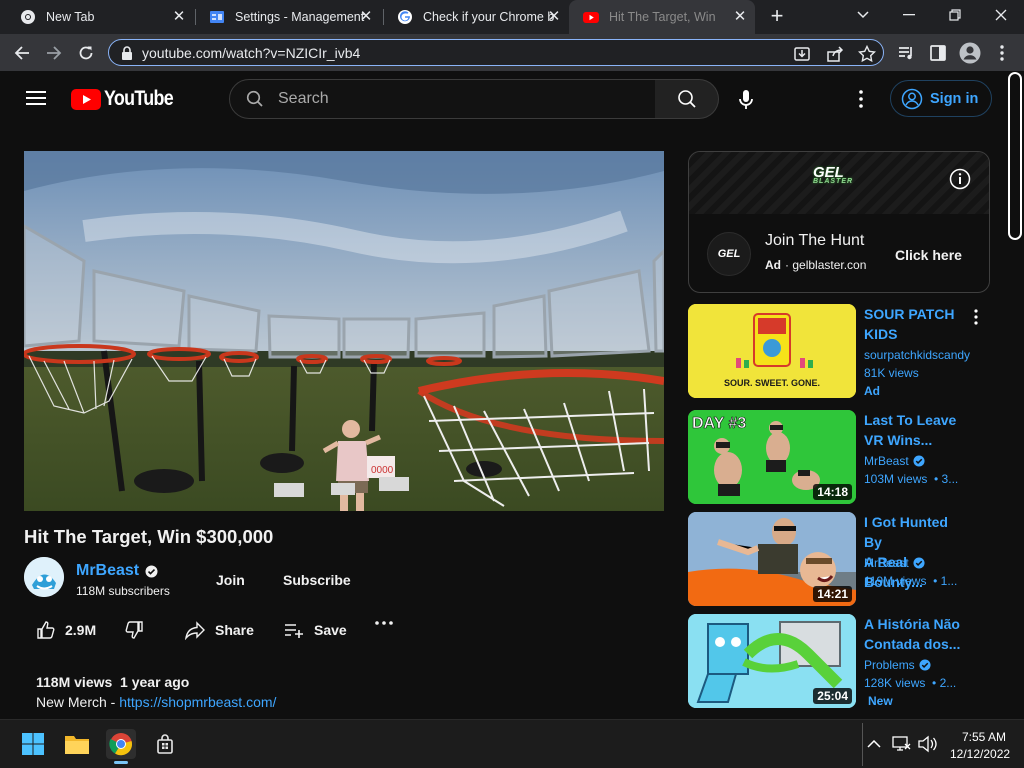  Describe the element at coordinates (906, 53) in the screenshot. I see `media-control-icon` at that location.